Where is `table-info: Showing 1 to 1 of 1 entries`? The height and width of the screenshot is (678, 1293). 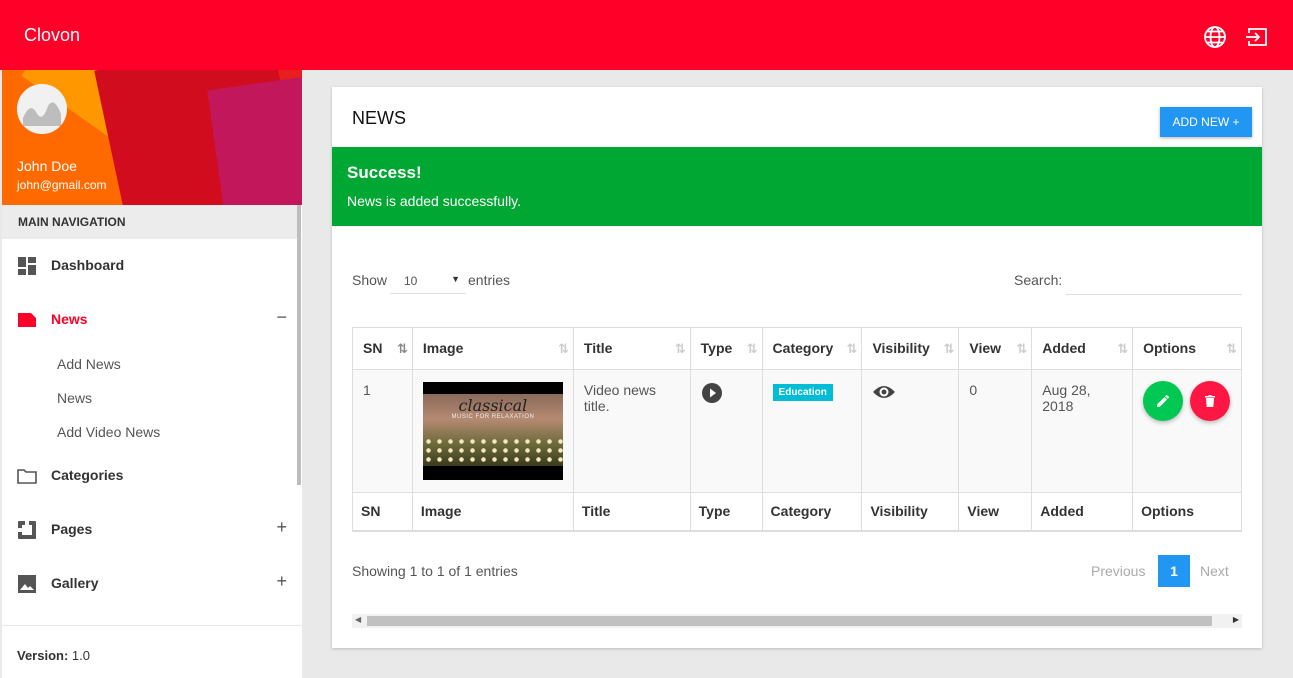 table-info: Showing 1 to 1 of 1 entries is located at coordinates (435, 571).